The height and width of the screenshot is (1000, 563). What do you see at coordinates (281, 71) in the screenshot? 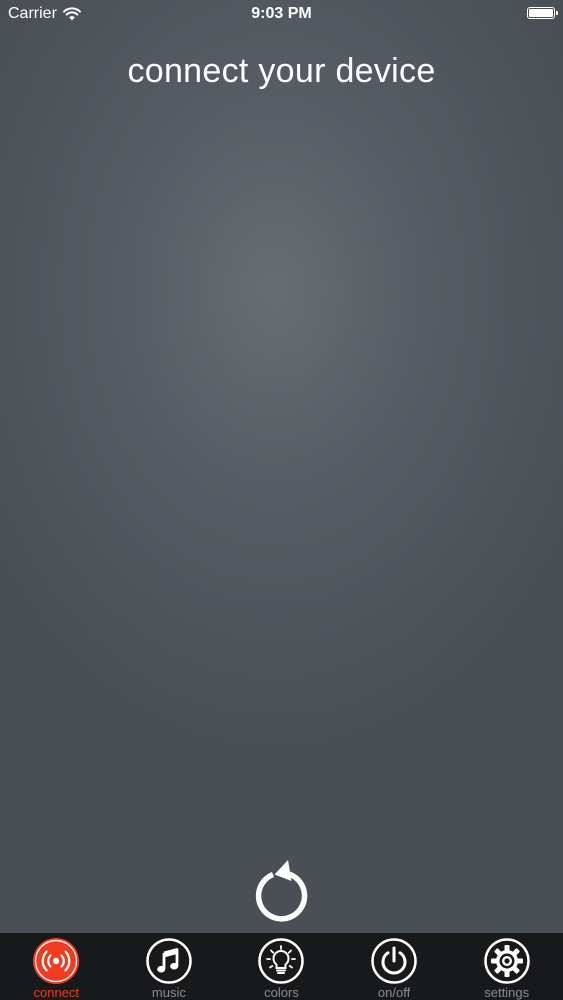
I see `page-title: connect your device` at bounding box center [281, 71].